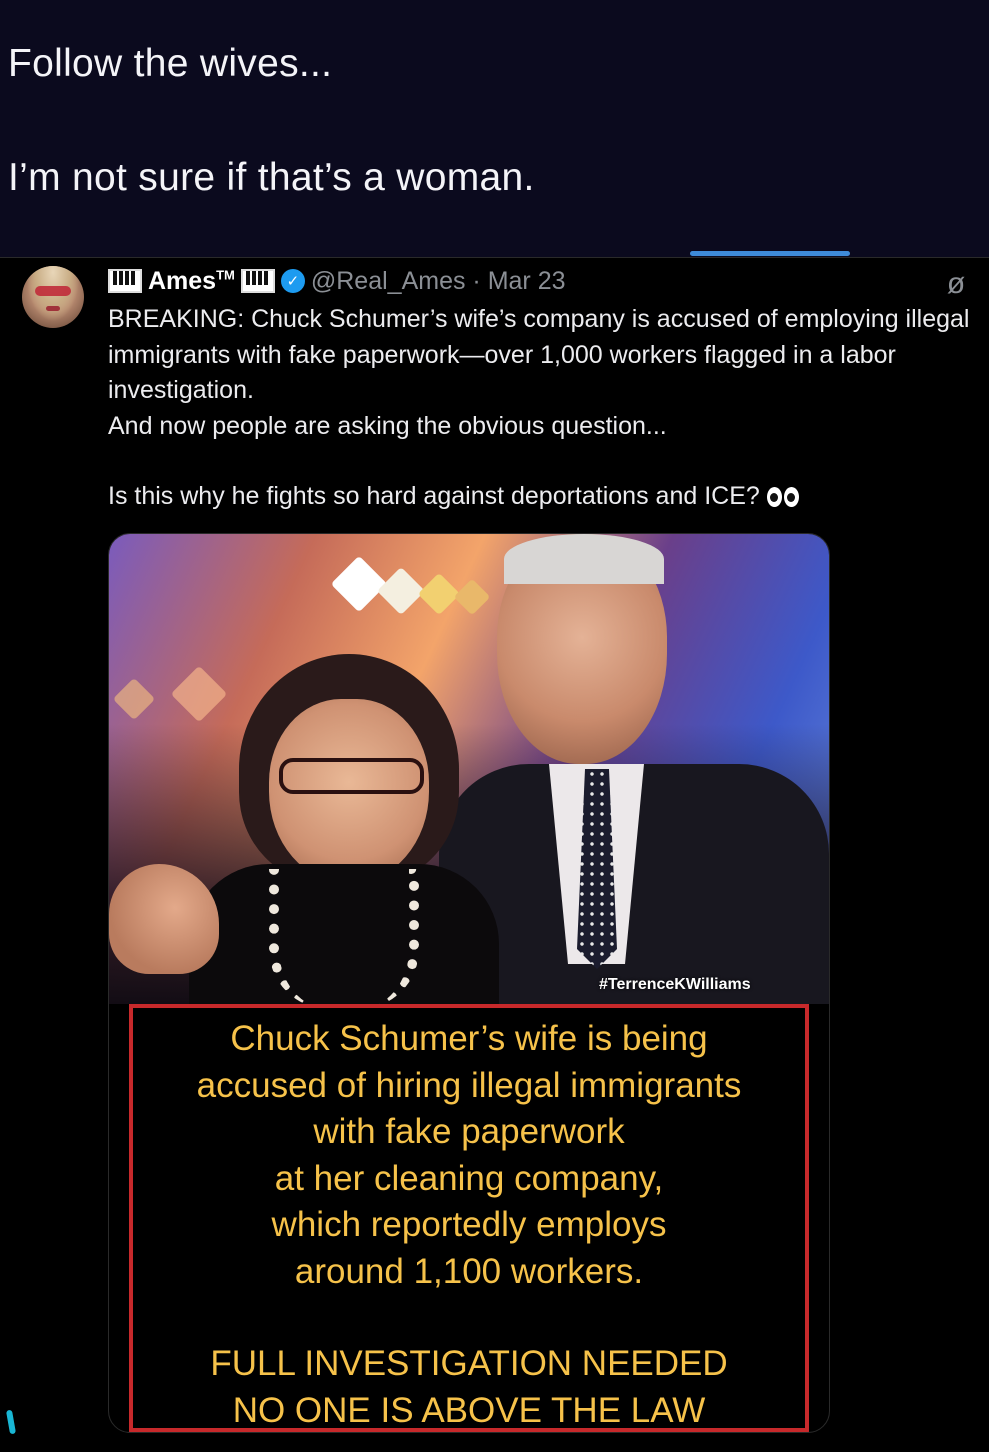 This screenshot has width=989, height=1452. What do you see at coordinates (675, 984) in the screenshot?
I see `image-watermark: #TerrenceKWilliams` at bounding box center [675, 984].